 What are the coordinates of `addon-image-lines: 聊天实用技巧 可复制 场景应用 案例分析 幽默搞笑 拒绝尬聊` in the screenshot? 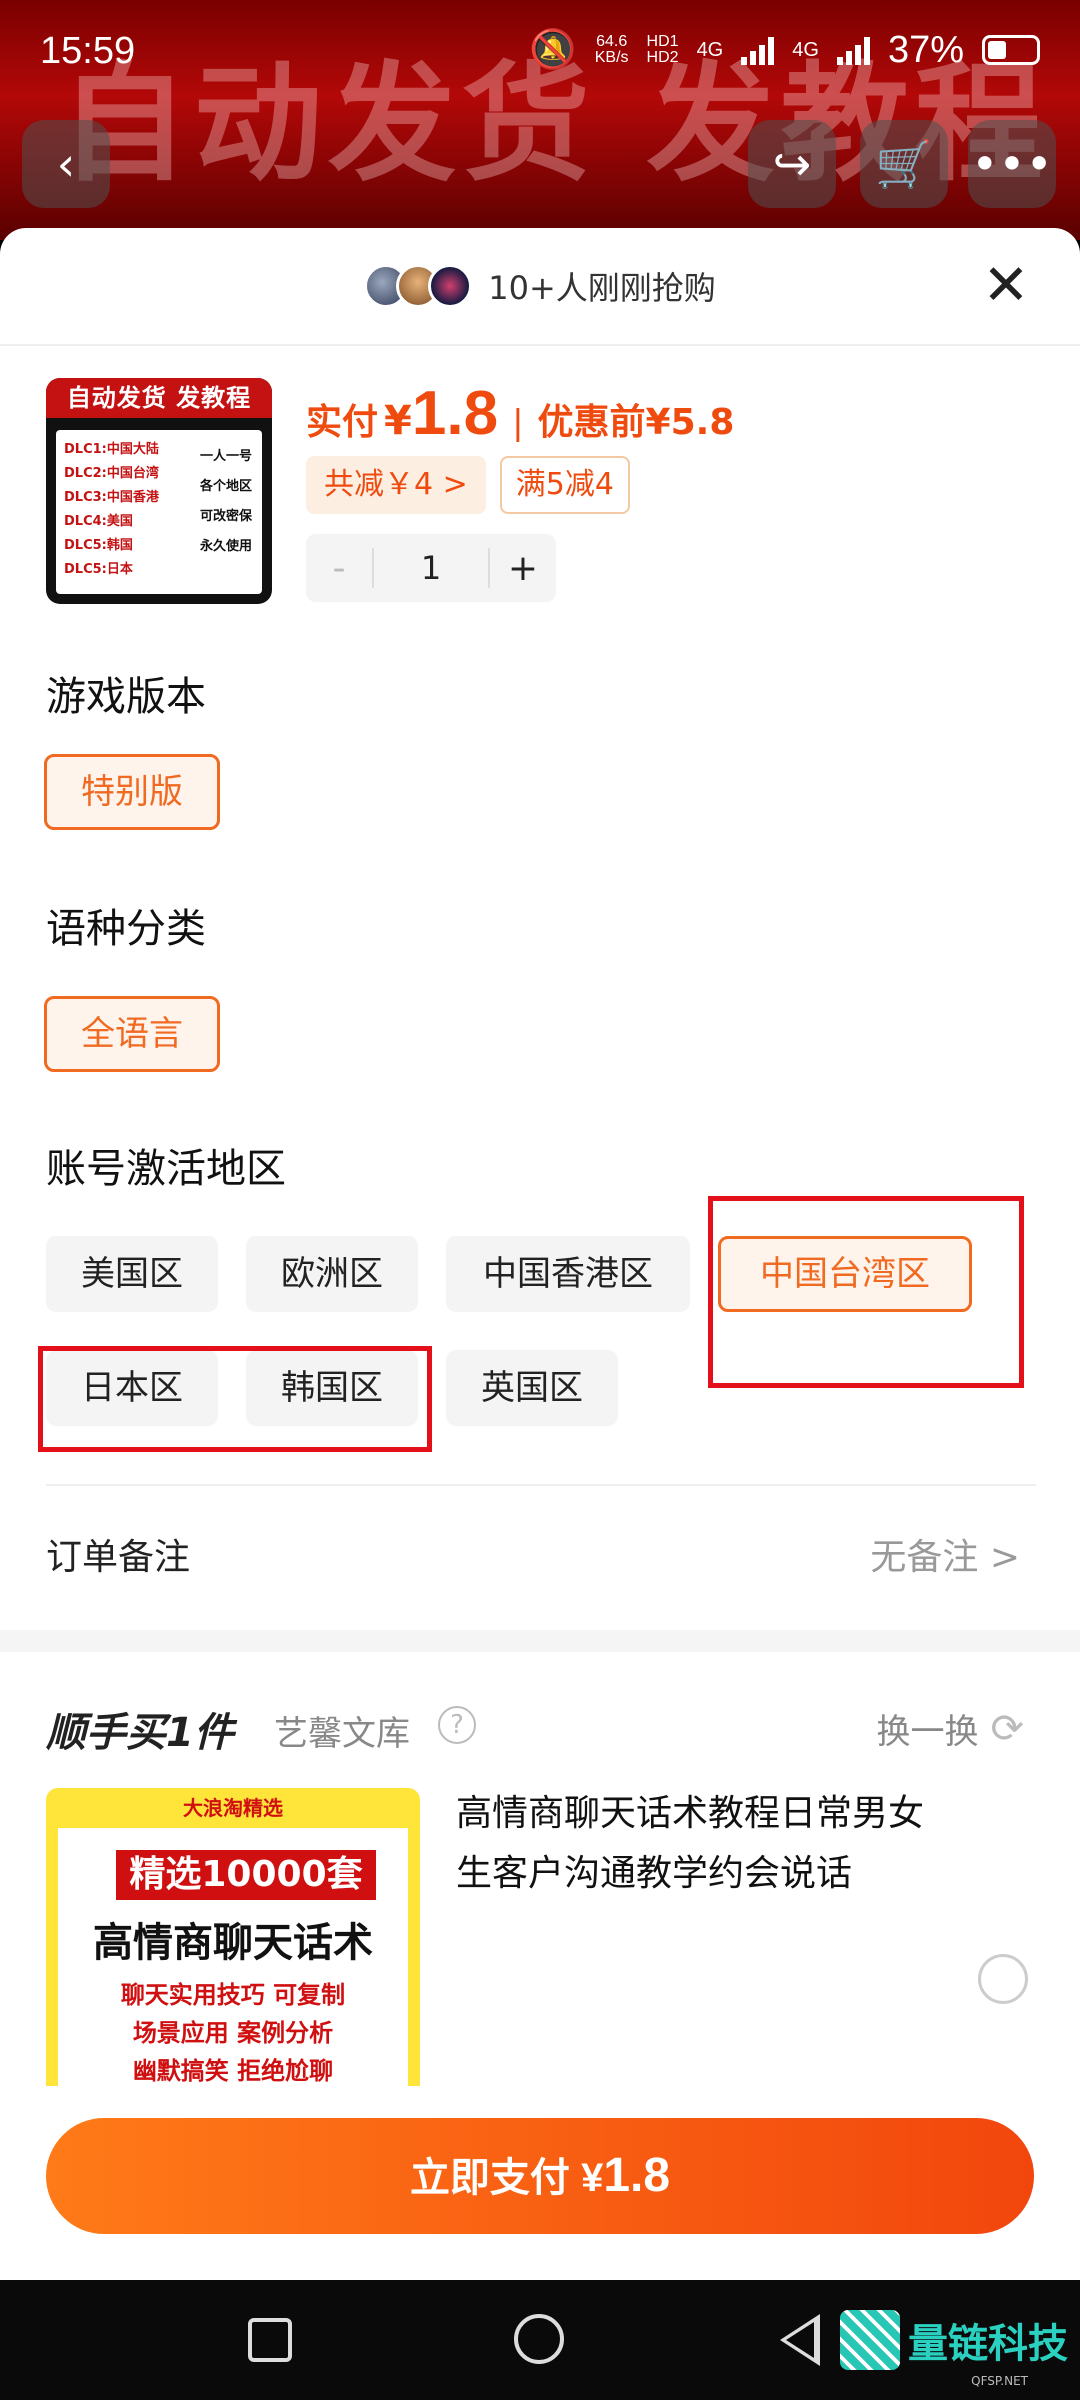 It's located at (233, 2033).